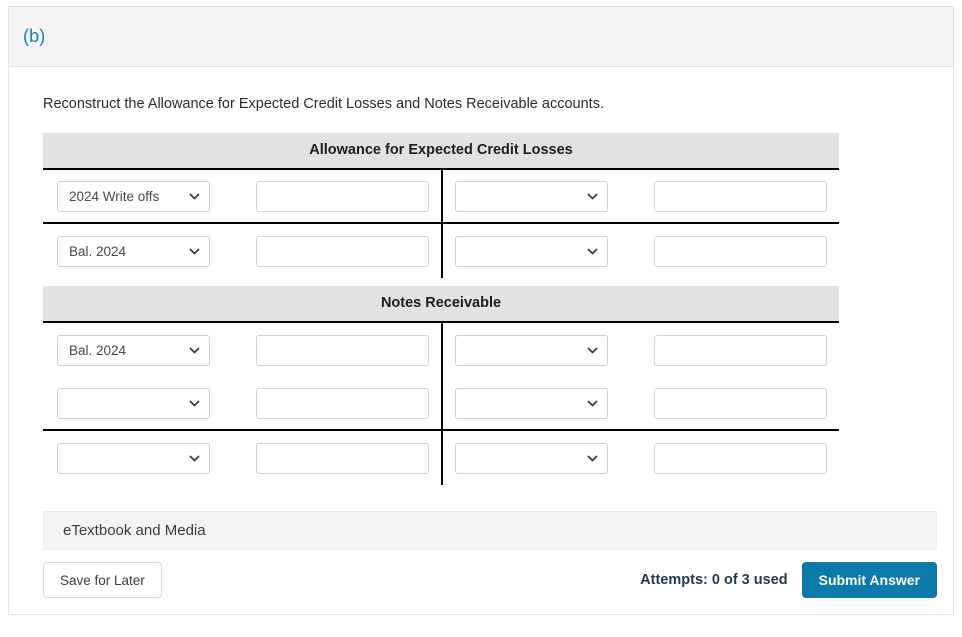  What do you see at coordinates (102, 580) in the screenshot?
I see `save-for-later-button: Save for Later` at bounding box center [102, 580].